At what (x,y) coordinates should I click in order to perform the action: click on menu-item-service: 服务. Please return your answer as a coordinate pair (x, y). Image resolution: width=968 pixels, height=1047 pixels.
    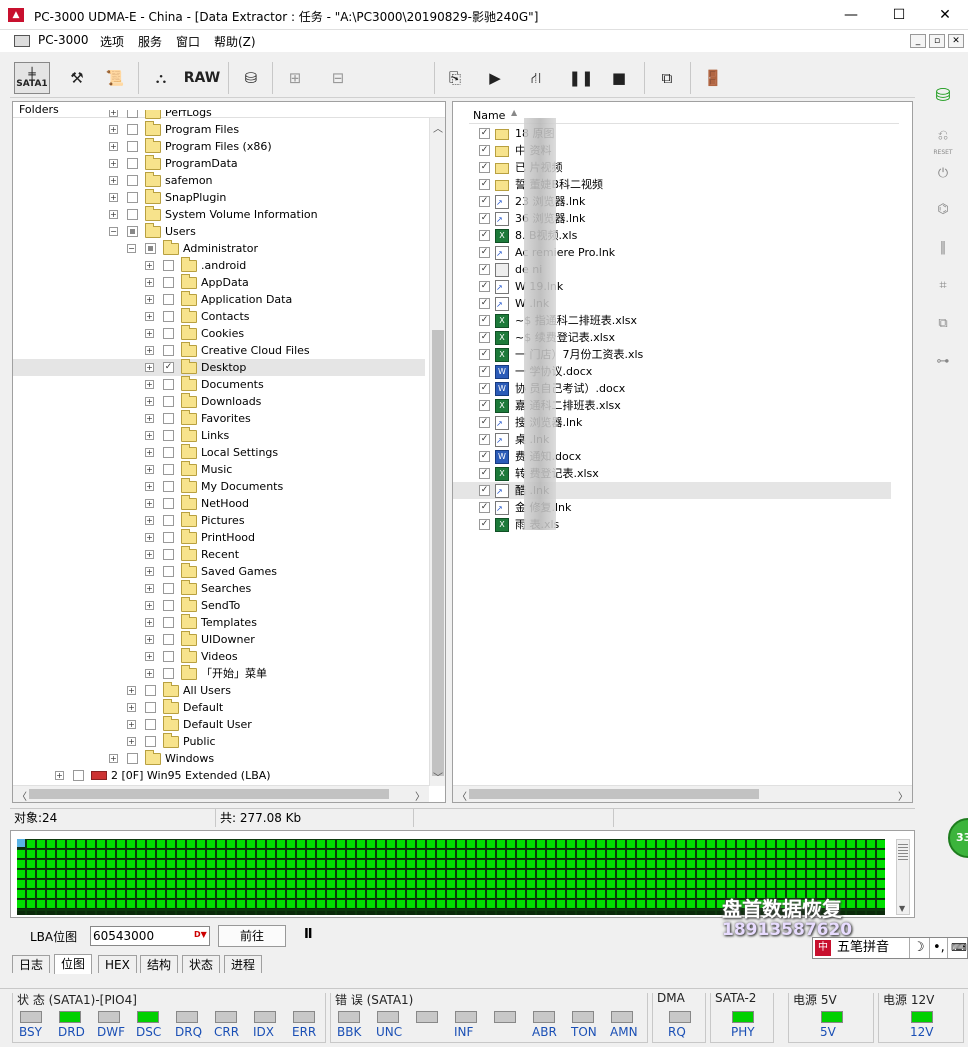
    Looking at the image, I should click on (150, 41).